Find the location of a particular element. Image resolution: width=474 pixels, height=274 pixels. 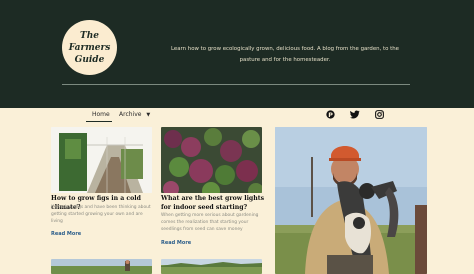

logo-line-1: The Farmers is located at coordinates (89, 41).